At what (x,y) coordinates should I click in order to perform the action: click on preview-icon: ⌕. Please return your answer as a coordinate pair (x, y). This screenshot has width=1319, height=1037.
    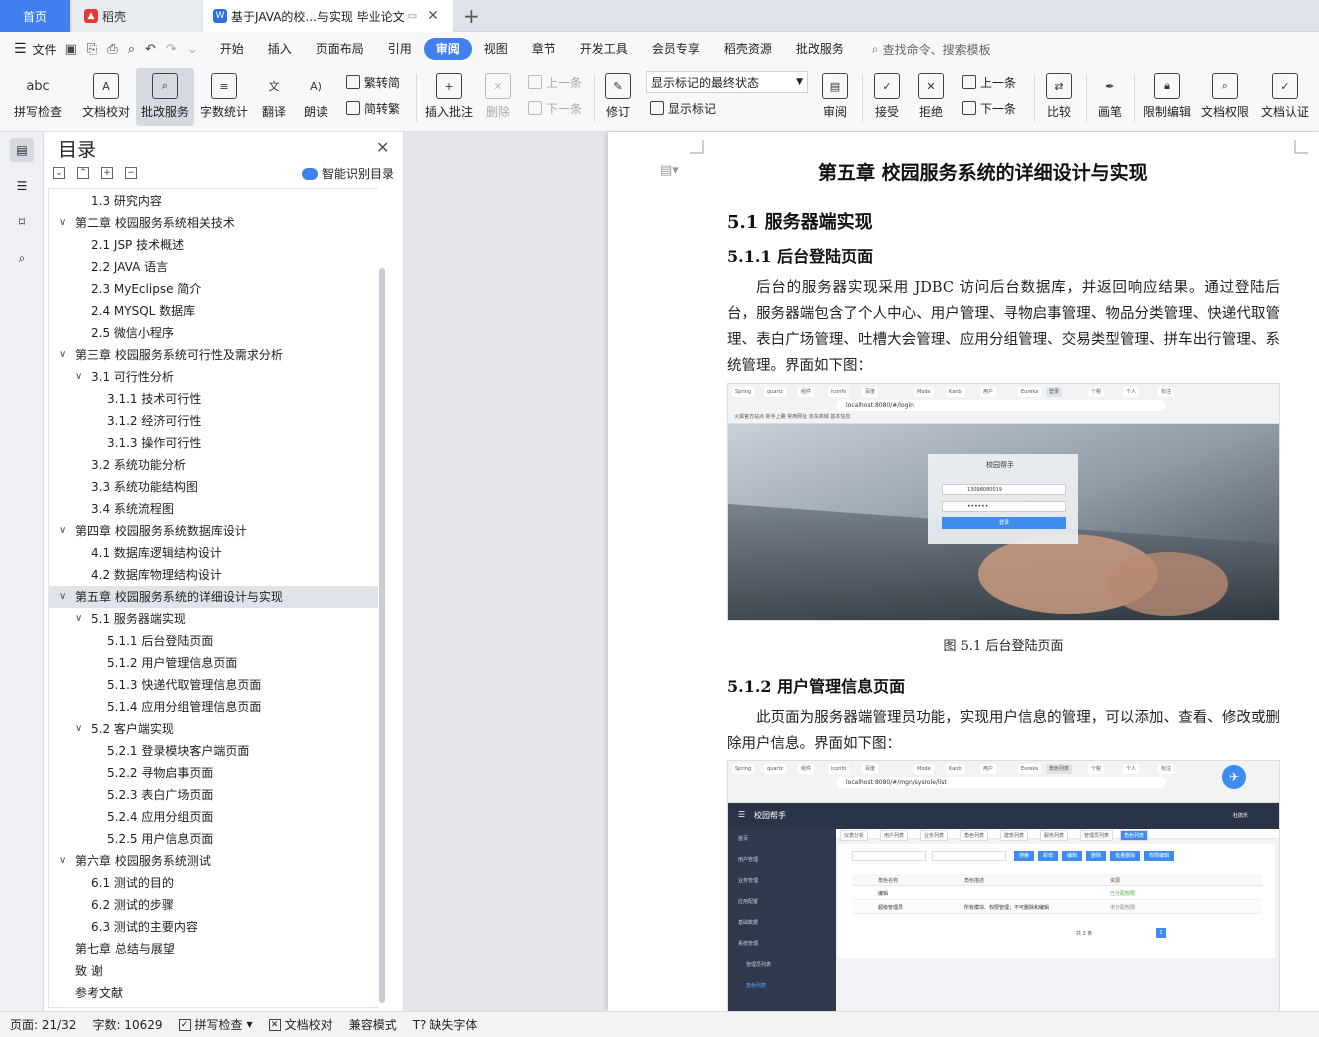
    Looking at the image, I should click on (131, 49).